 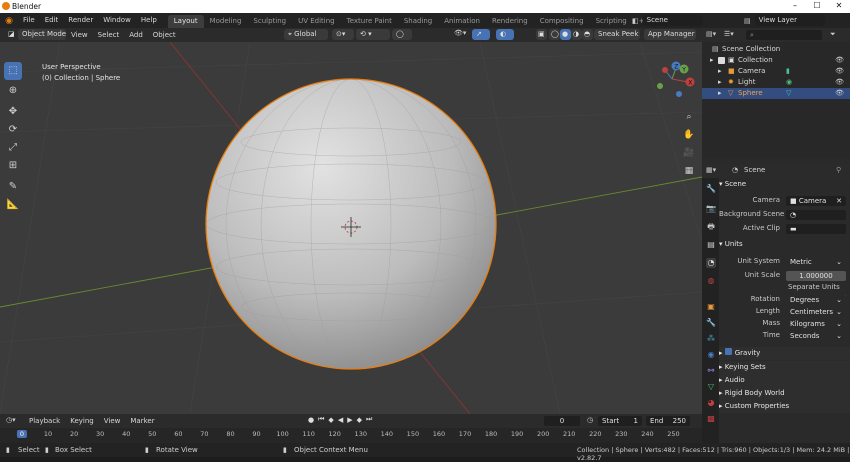 What do you see at coordinates (510, 21) in the screenshot?
I see `tab-rendering: Rendering` at bounding box center [510, 21].